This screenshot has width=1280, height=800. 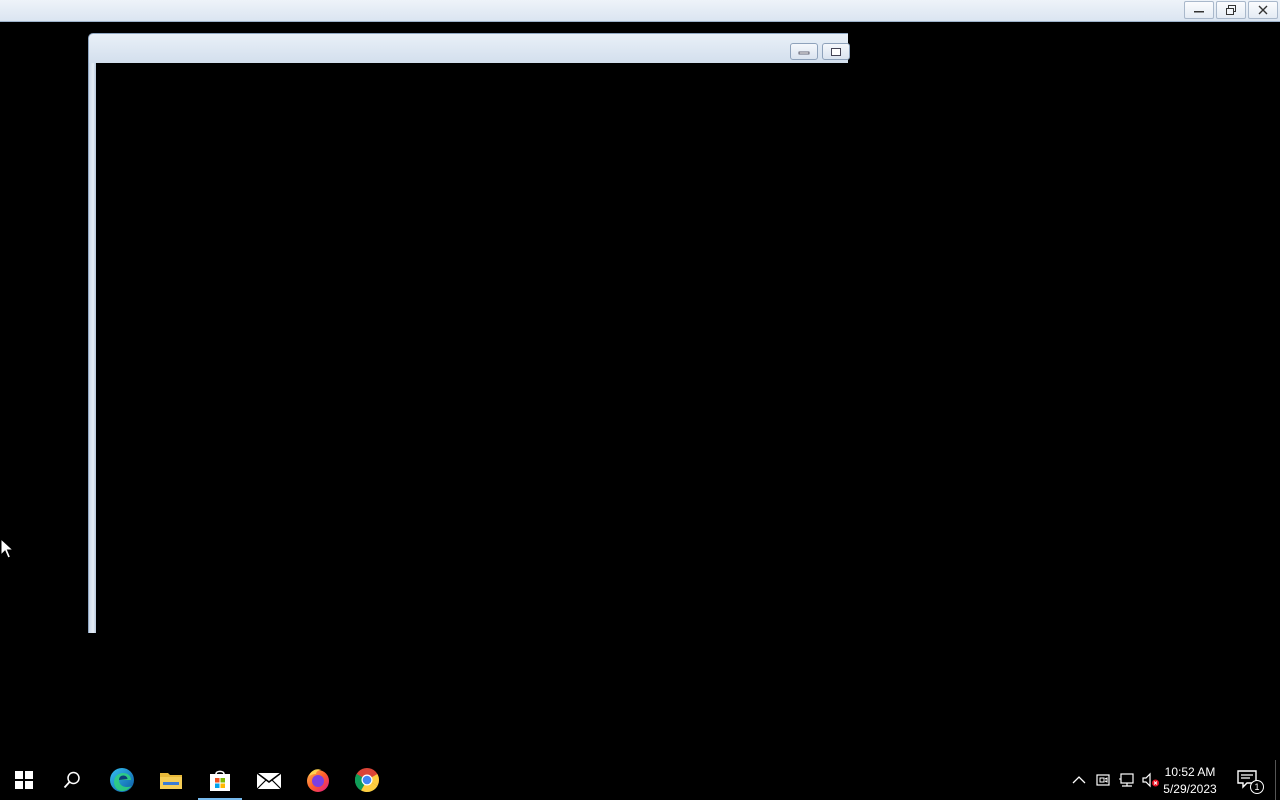 I want to click on clock-time: 10:52 AM, so click(x=1190, y=772).